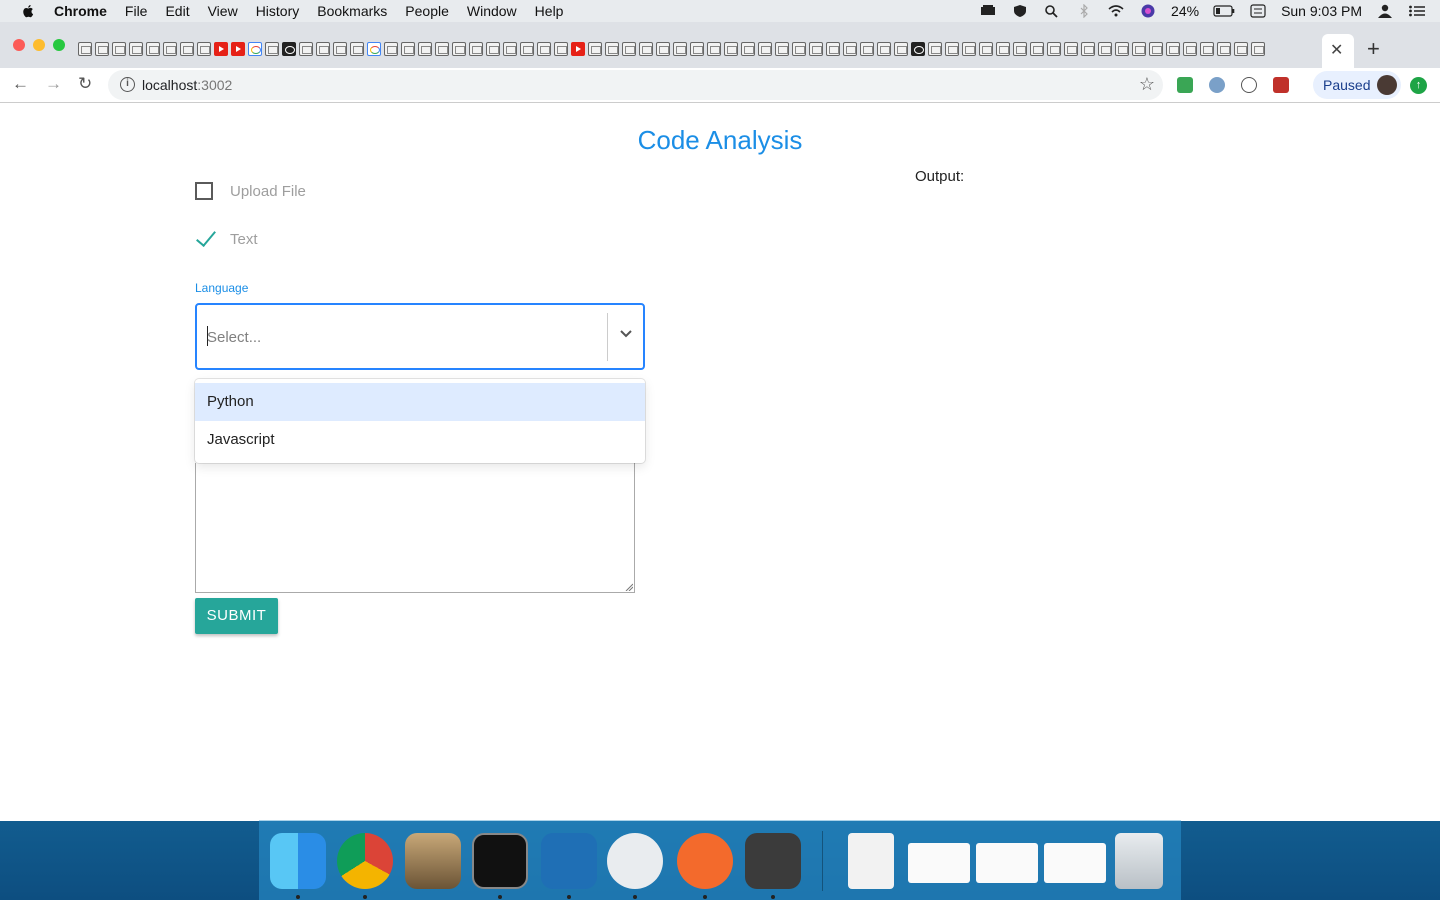 The width and height of the screenshot is (1440, 900). Describe the element at coordinates (39, 45) in the screenshot. I see `minimize-window-button` at that location.